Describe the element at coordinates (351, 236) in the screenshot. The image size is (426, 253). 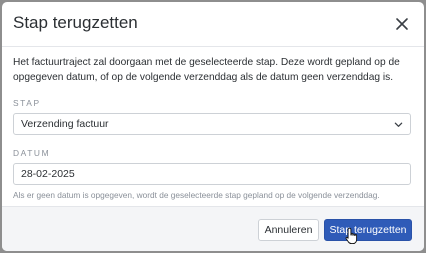
I see `hand-pointer-icon` at that location.